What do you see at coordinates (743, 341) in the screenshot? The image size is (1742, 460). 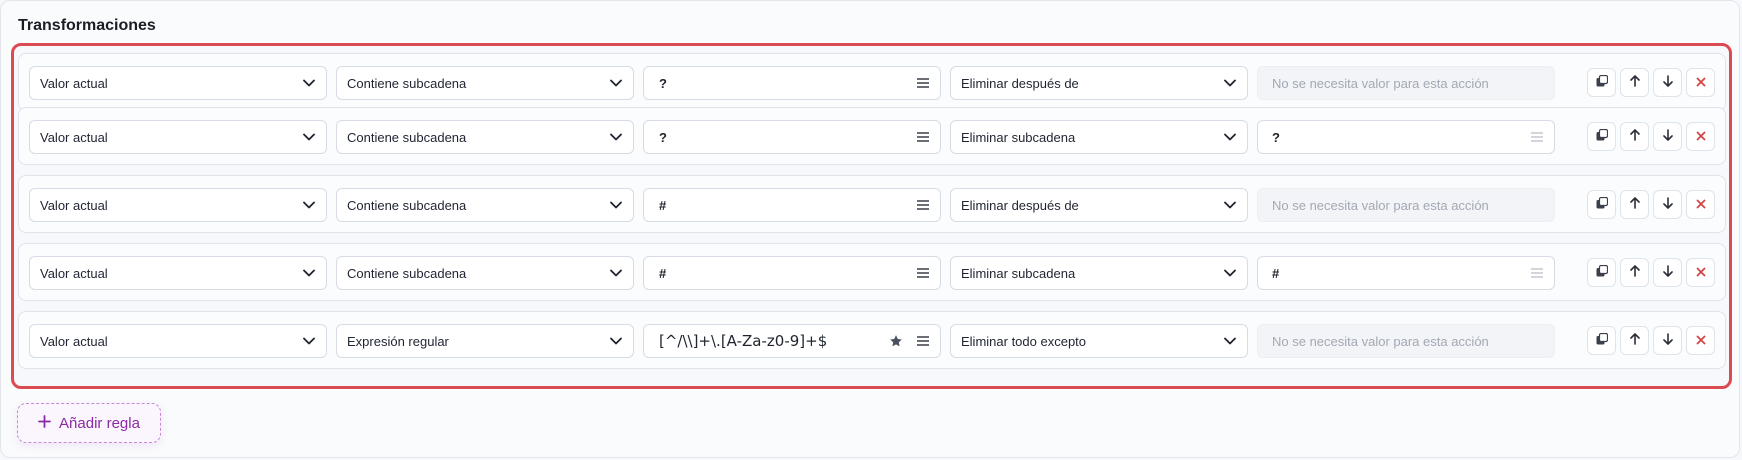 I see `pattern-value: [^/\\]+\.[A-Za-z0-9]+$` at bounding box center [743, 341].